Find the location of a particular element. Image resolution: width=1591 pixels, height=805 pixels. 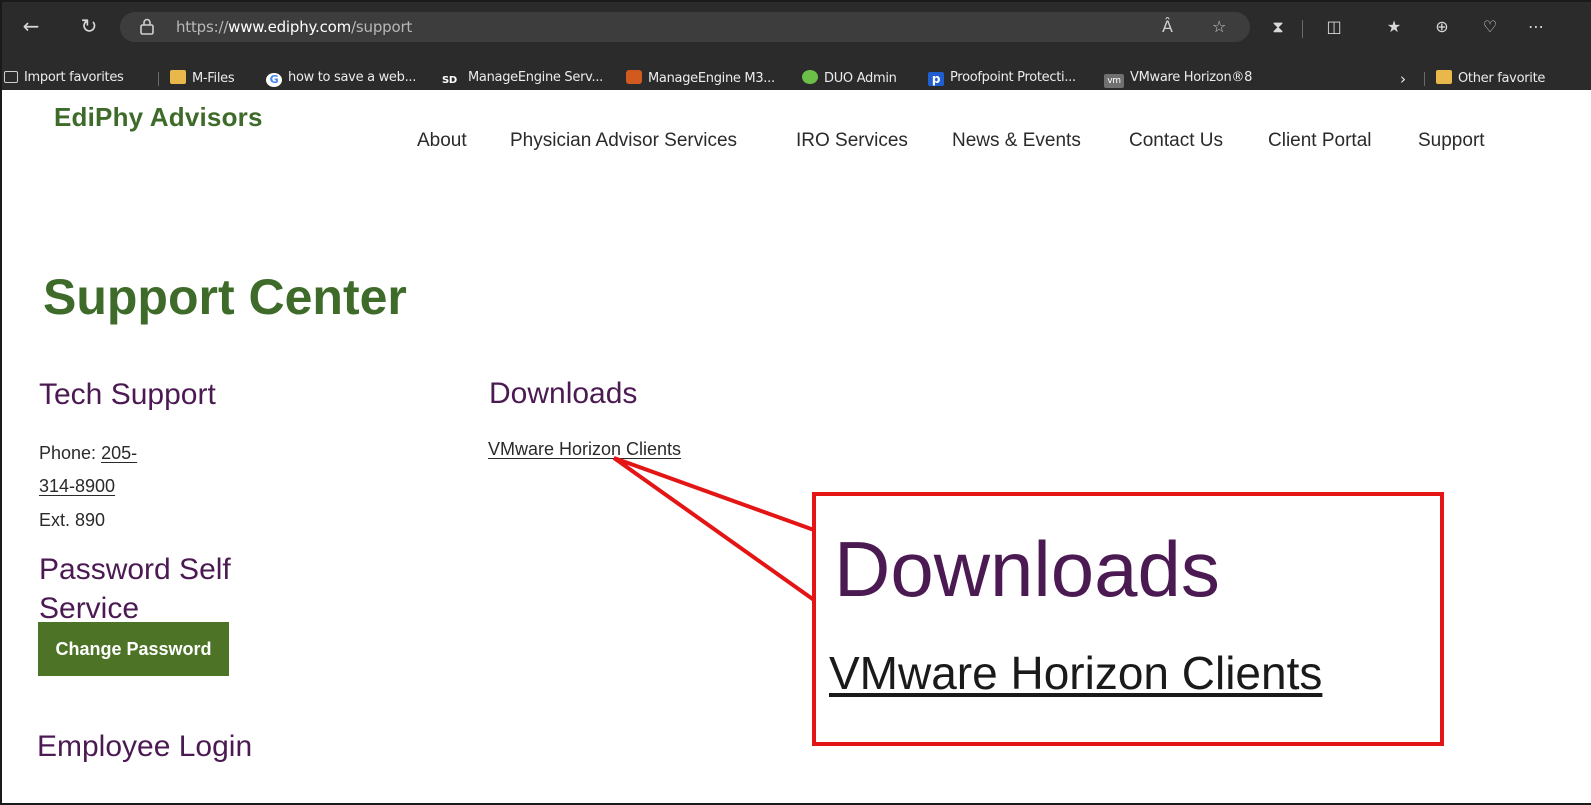

proofpoint-icon: p is located at coordinates (936, 79).